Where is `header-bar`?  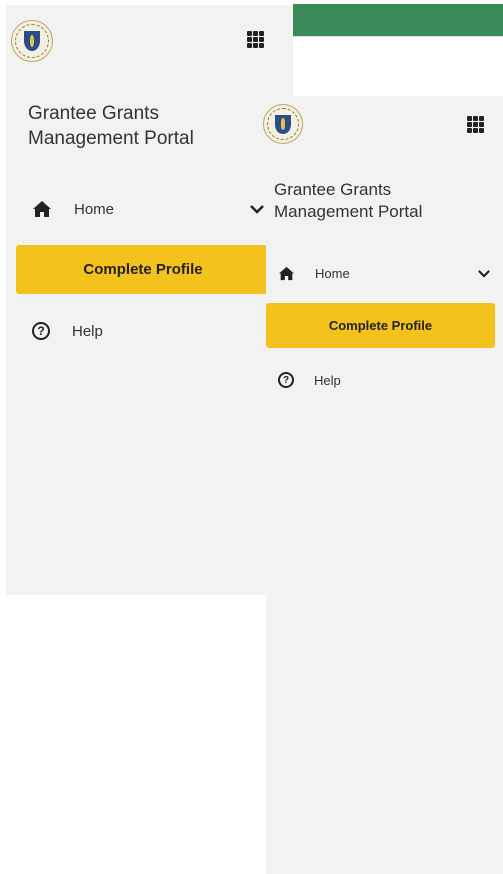 header-bar is located at coordinates (398, 20).